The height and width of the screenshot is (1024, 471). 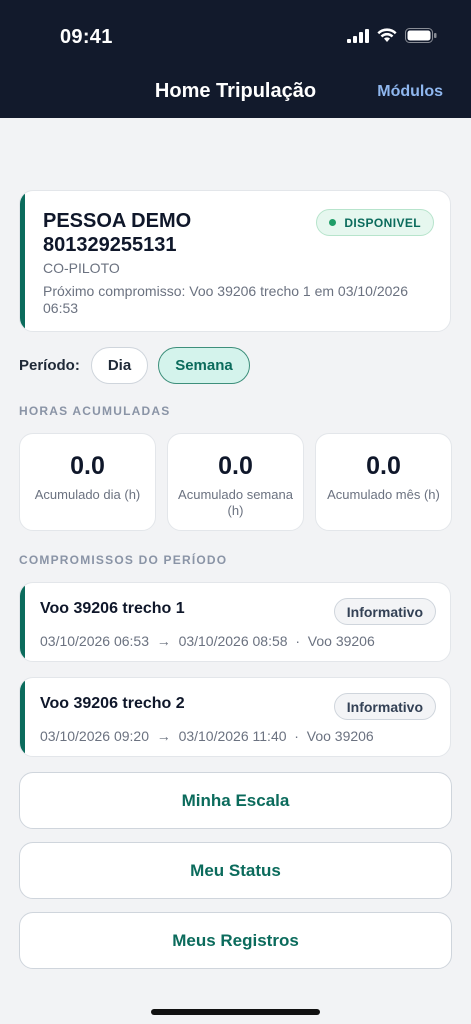 I want to click on wifi-icon, so click(x=387, y=35).